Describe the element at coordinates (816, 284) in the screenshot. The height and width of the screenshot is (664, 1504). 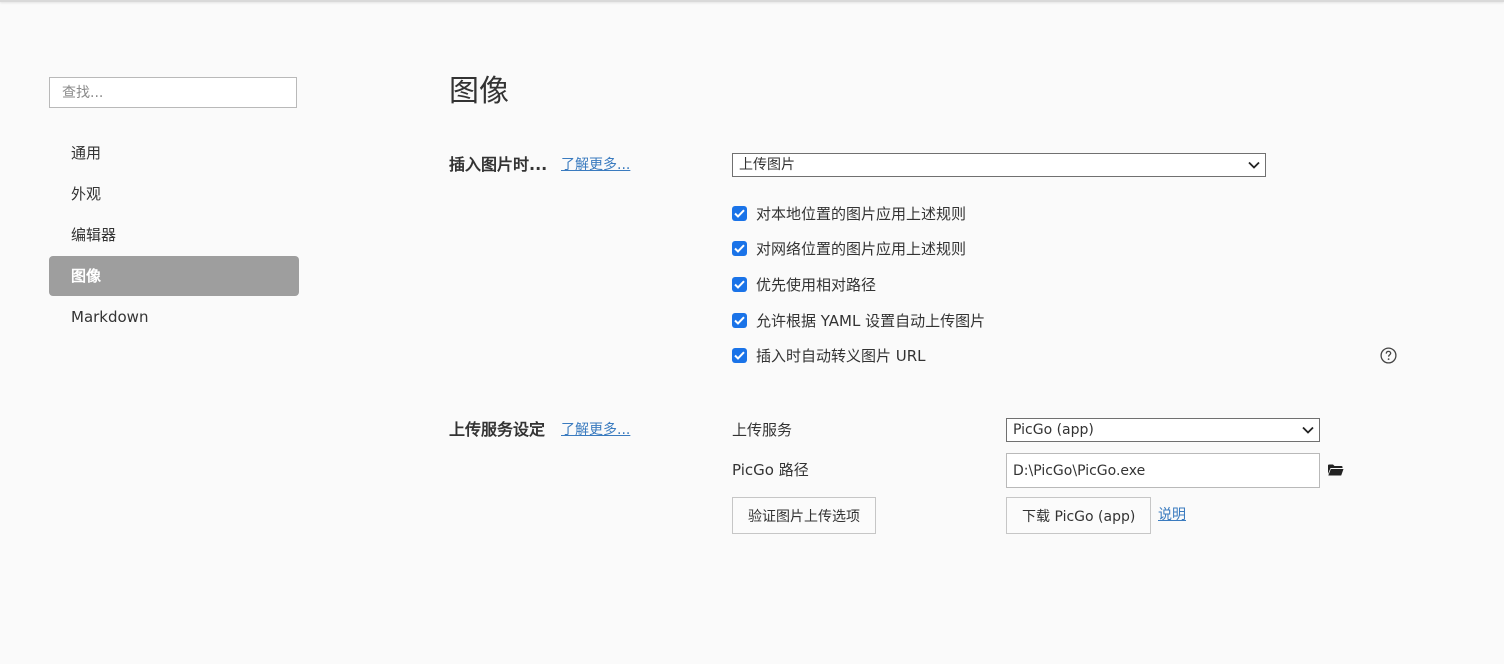
I see `option-label: 优先使用相对路径` at that location.